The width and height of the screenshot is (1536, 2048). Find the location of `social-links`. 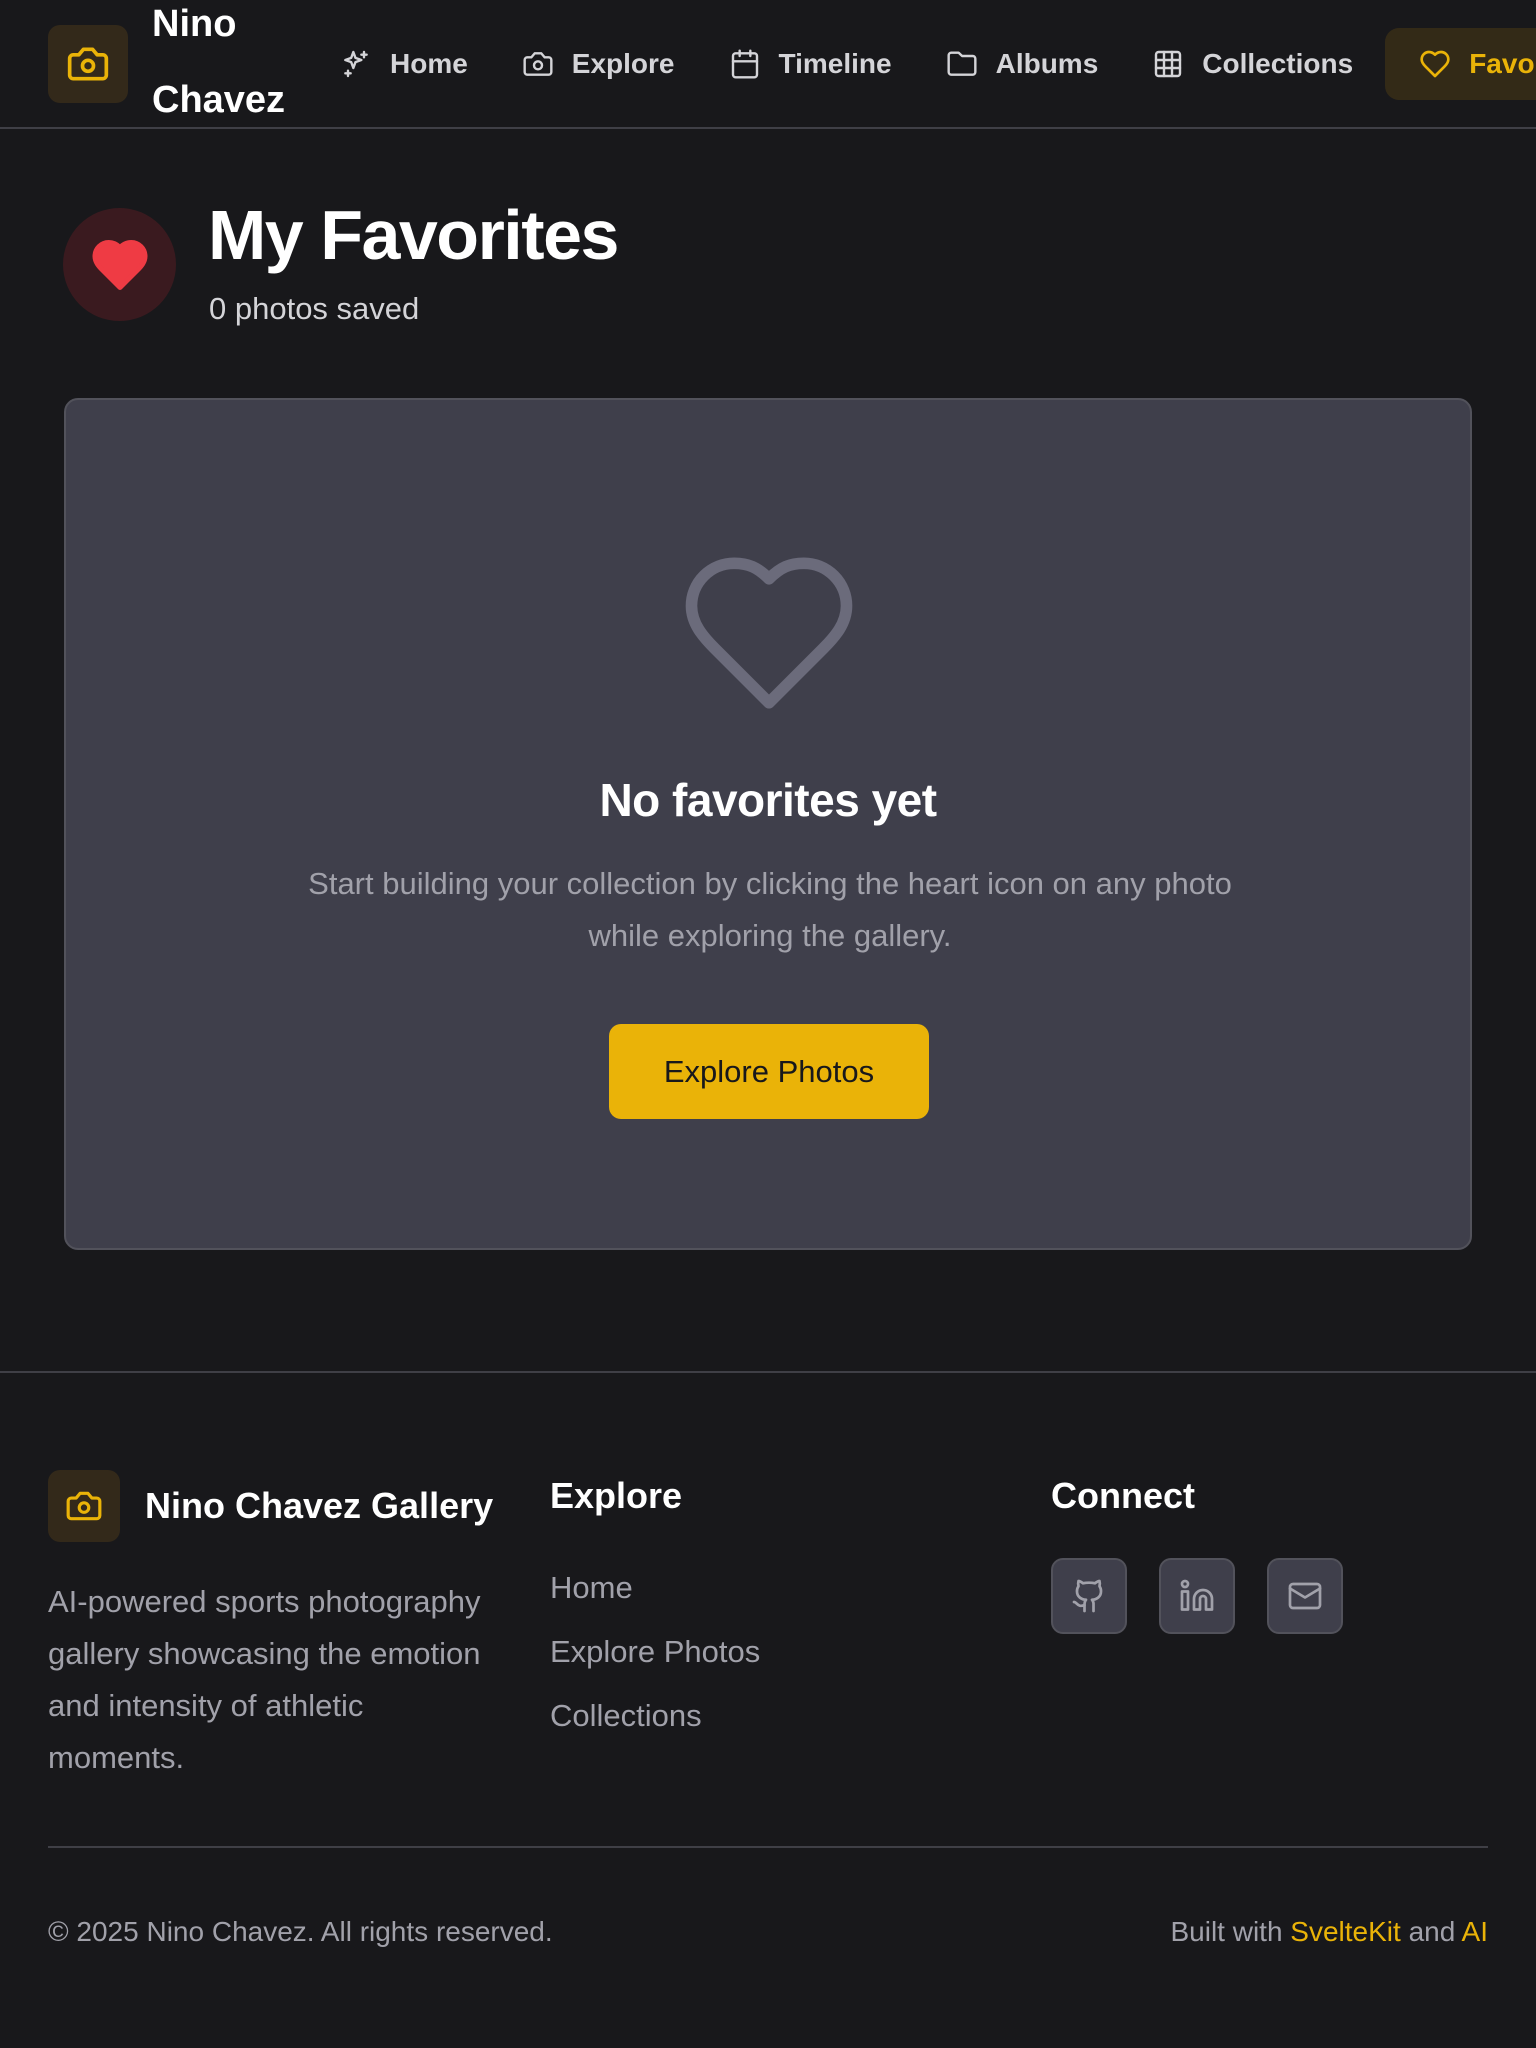

social-links is located at coordinates (1213, 1596).